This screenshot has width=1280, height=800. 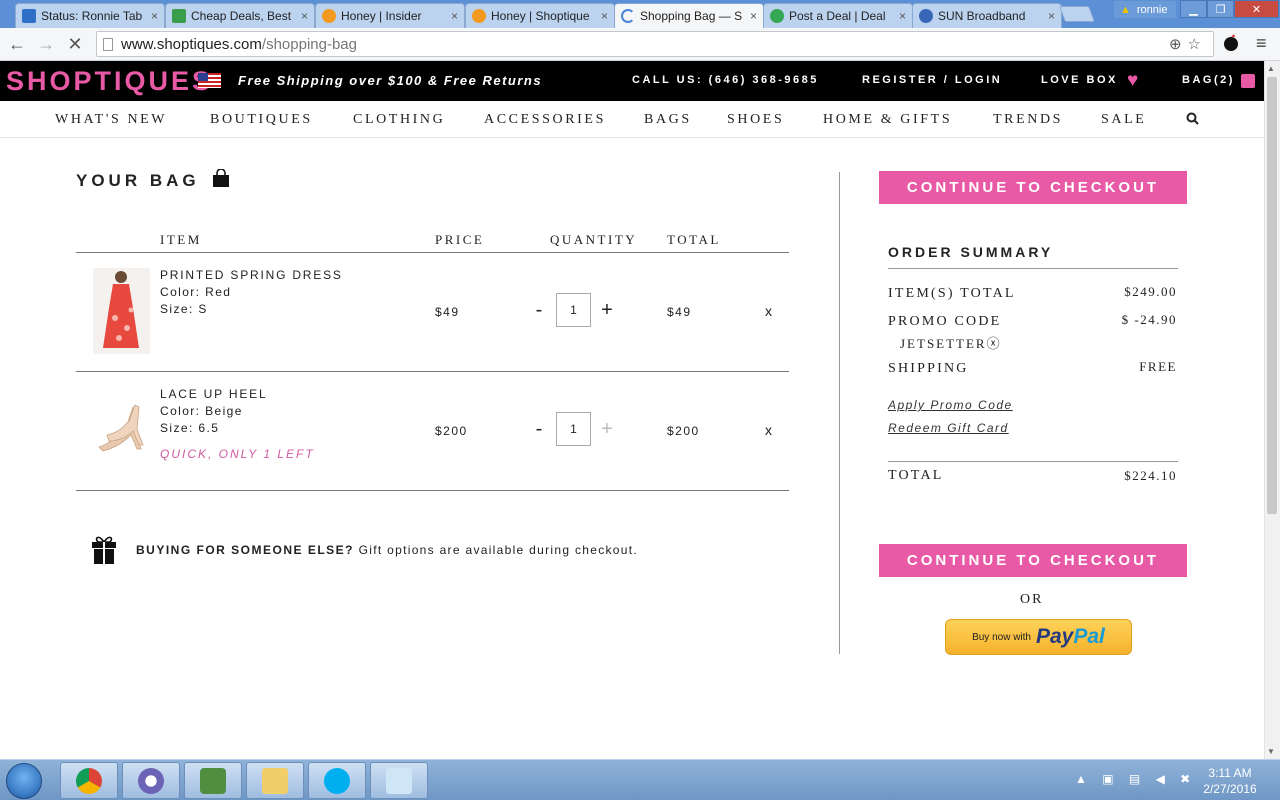 I want to click on continue-to-checkout-button-top: CONTINUE TO CHECKOUT, so click(x=1033, y=187).